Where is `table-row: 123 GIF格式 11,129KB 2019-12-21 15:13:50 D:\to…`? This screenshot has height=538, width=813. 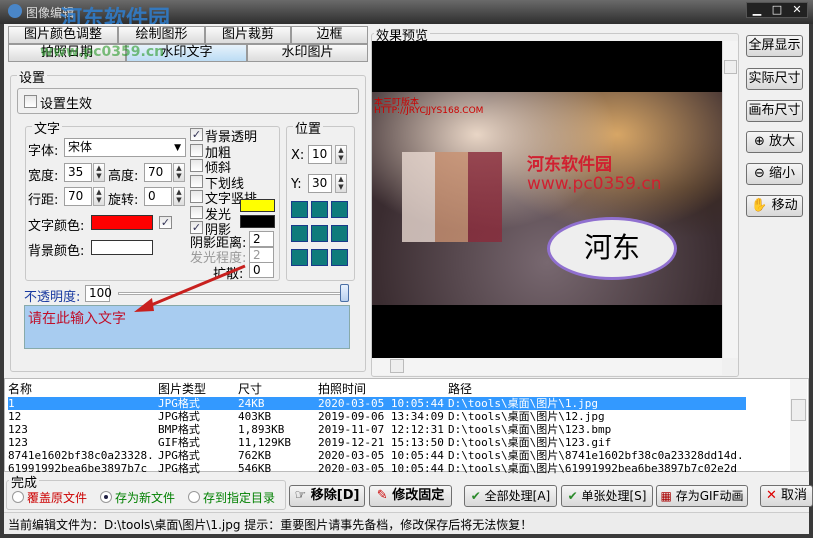
table-row: 123 GIF格式 11,129KB 2019-12-21 15:13:50 D:\to… is located at coordinates (377, 442).